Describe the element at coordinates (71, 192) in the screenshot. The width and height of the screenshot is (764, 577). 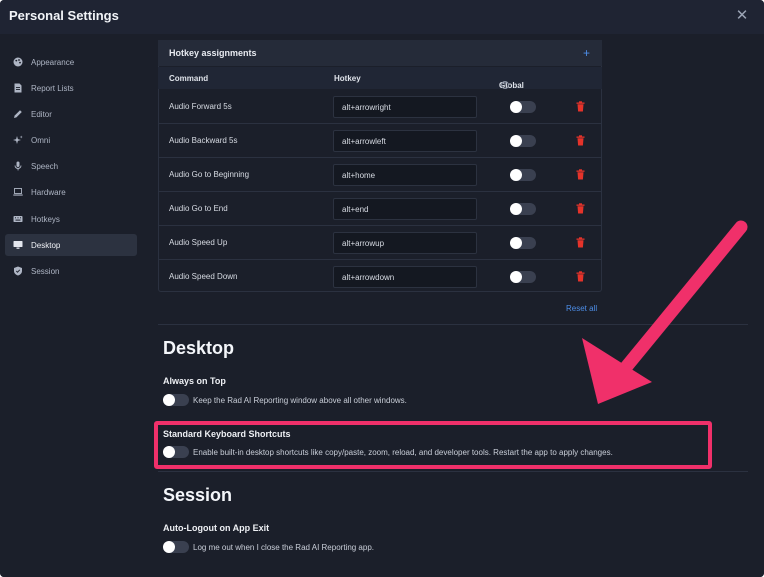
I see `sidebar-item-hardware: Hardware` at that location.